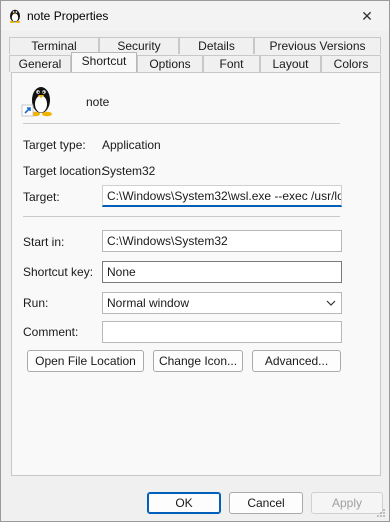 The image size is (390, 522). Describe the element at coordinates (139, 46) in the screenshot. I see `tab-label: Security` at that location.